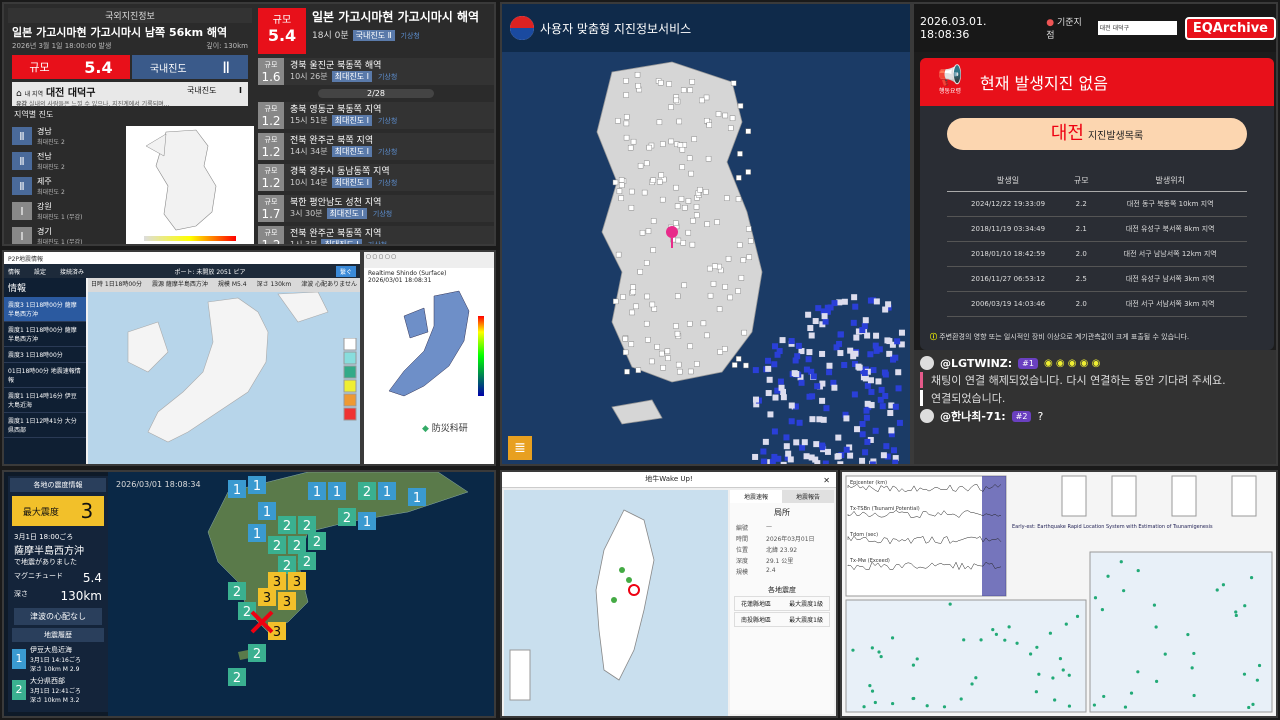  What do you see at coordinates (616, 603) in the screenshot?
I see `taiwan-map` at bounding box center [616, 603].